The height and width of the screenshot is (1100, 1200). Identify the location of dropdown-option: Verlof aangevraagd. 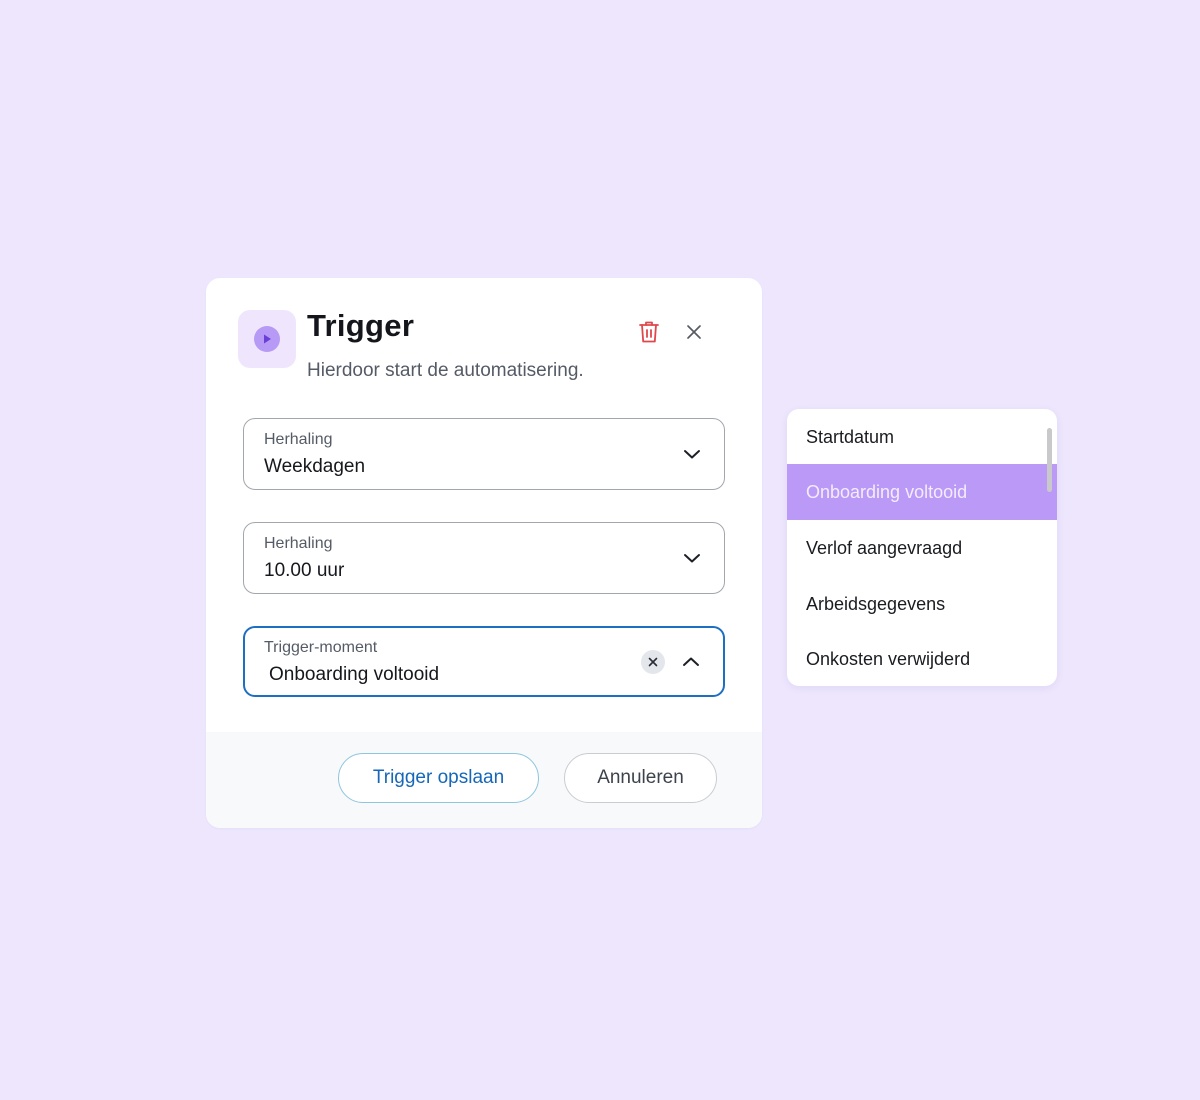
(922, 548).